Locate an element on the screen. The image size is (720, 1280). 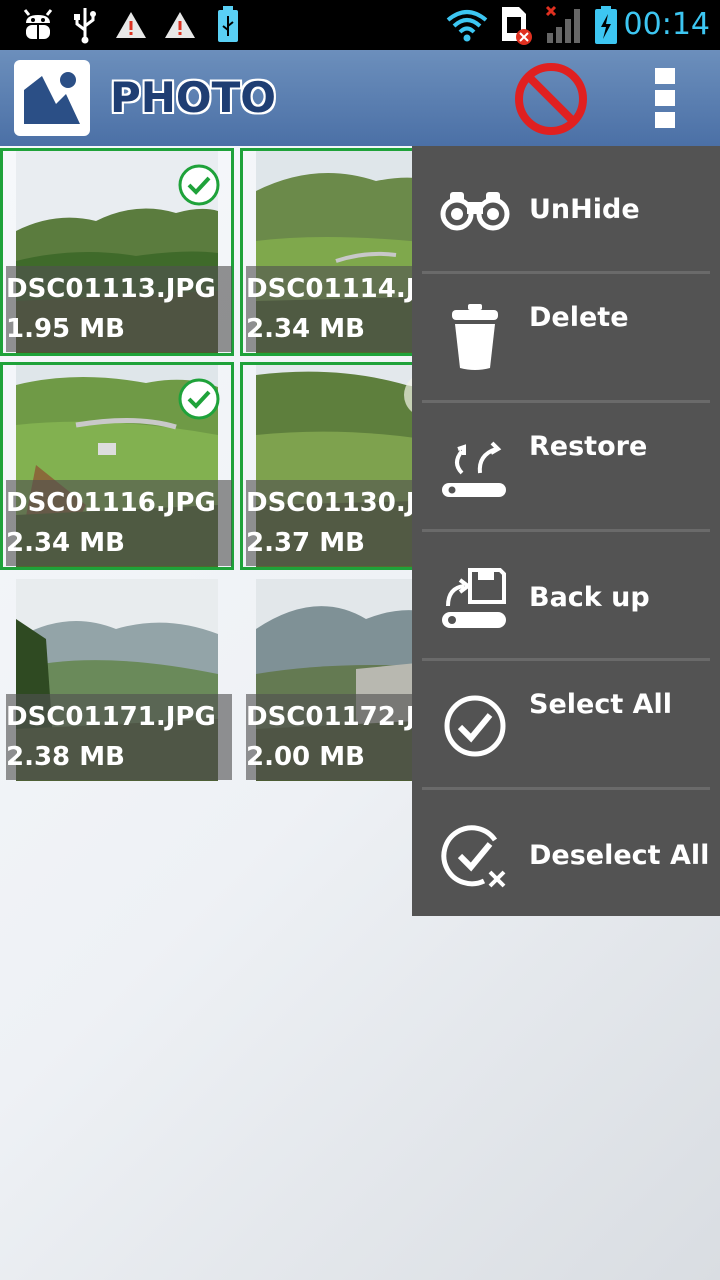
photo-tile: DSC01116.JPG 2.34 MB is located at coordinates (117, 466).